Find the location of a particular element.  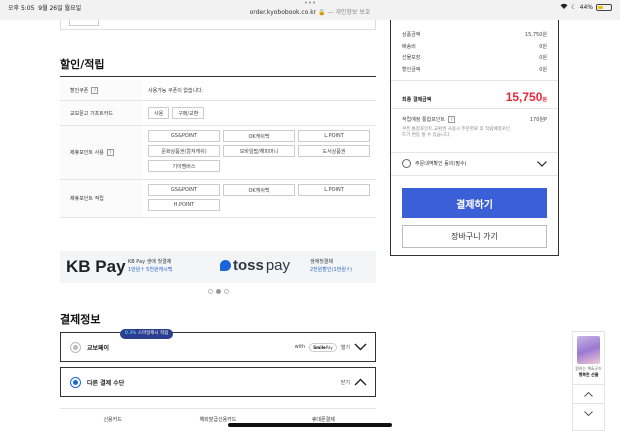

lock-icon: 🔒 is located at coordinates (322, 12).